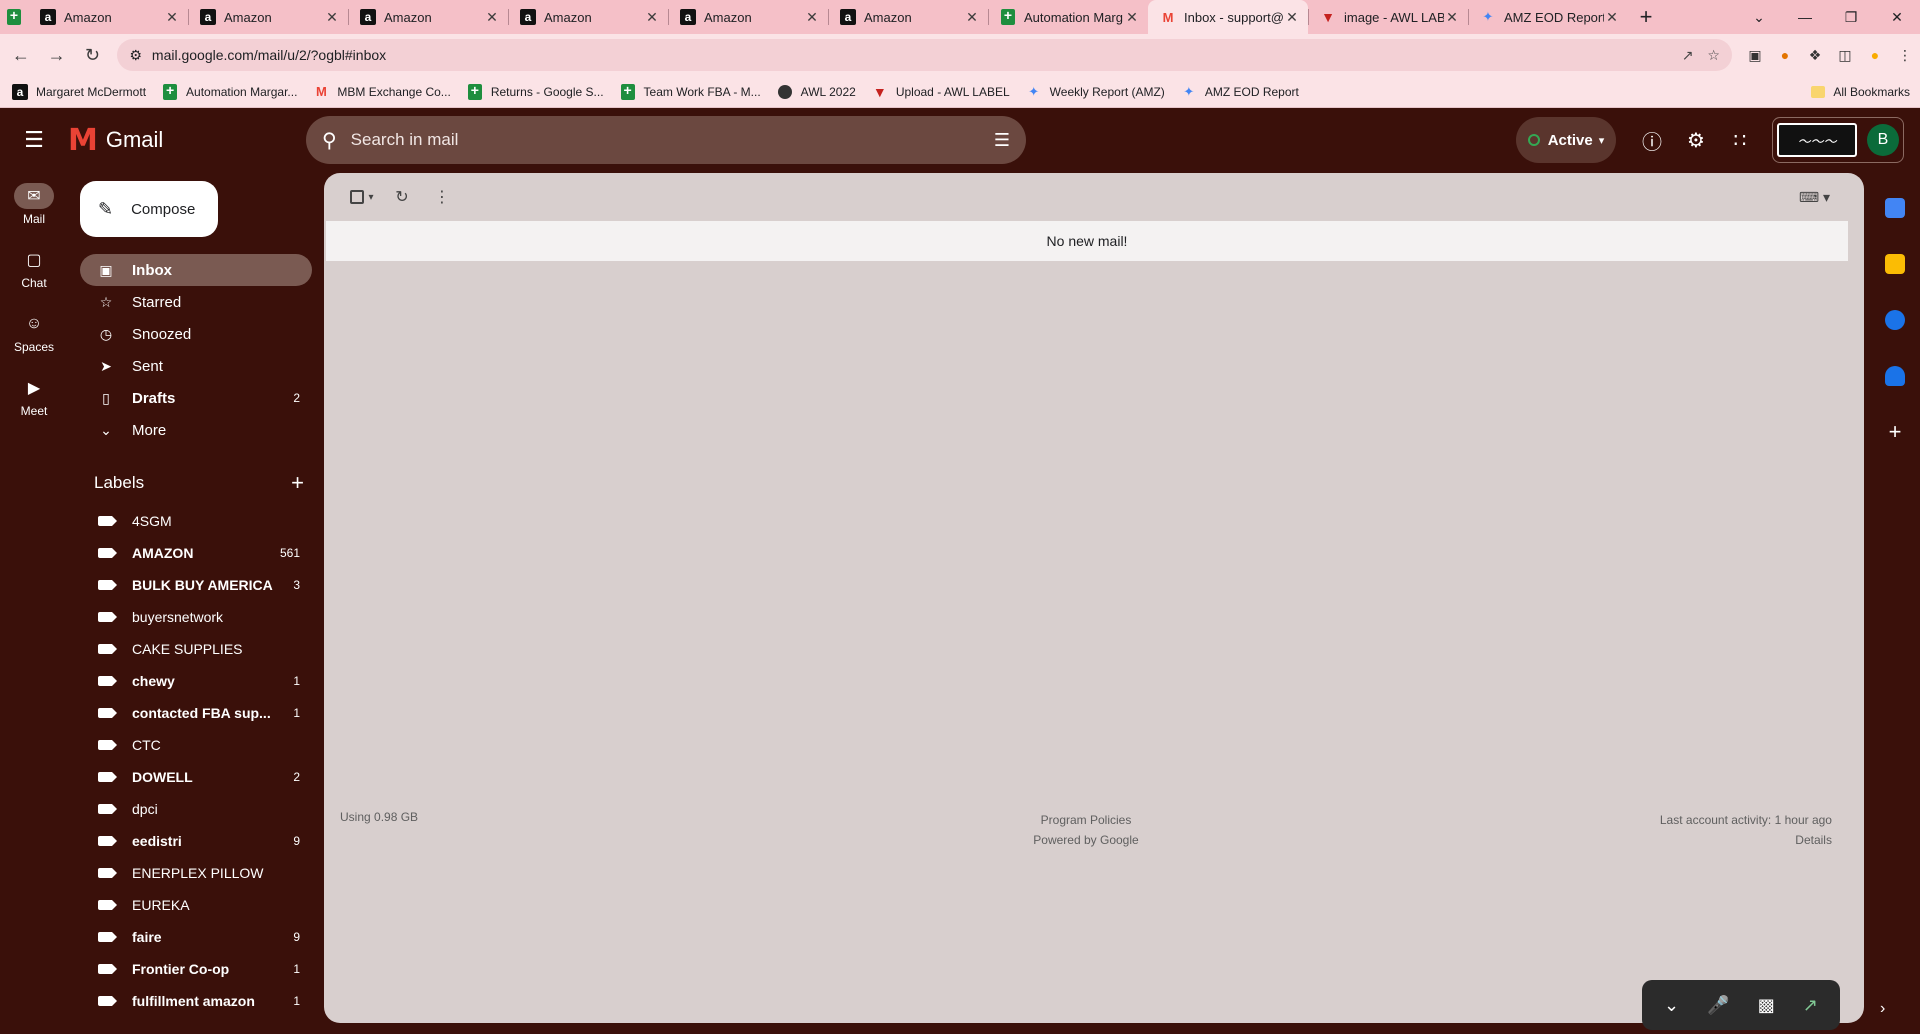 The width and height of the screenshot is (1920, 1034). What do you see at coordinates (941, 92) in the screenshot?
I see `bookmark-item: ▼ Upload - AWL LABEL` at bounding box center [941, 92].